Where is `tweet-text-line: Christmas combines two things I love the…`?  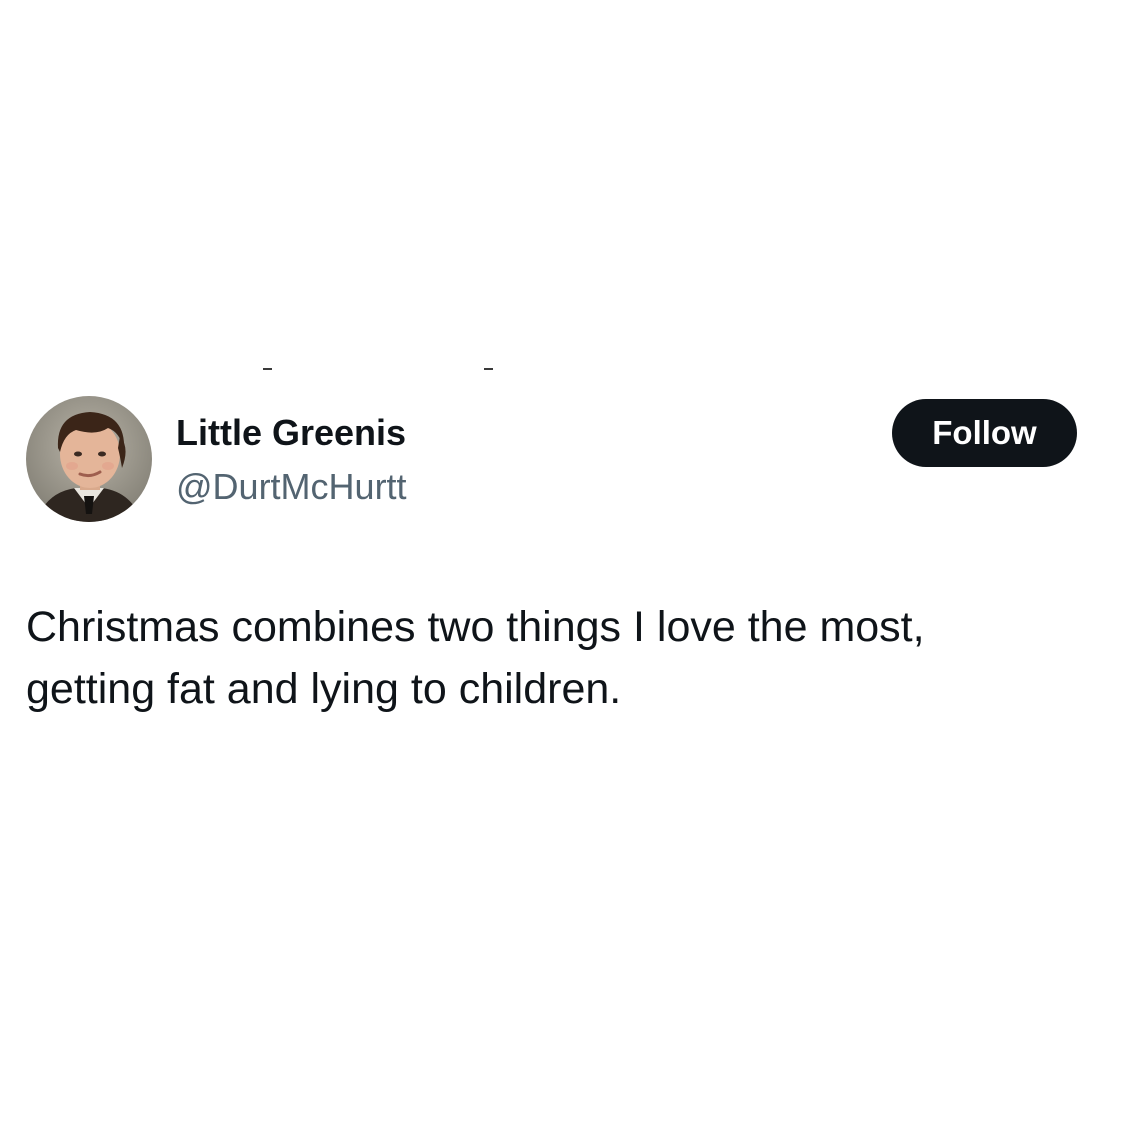
tweet-text-line: Christmas combines two things I love the… is located at coordinates (475, 627).